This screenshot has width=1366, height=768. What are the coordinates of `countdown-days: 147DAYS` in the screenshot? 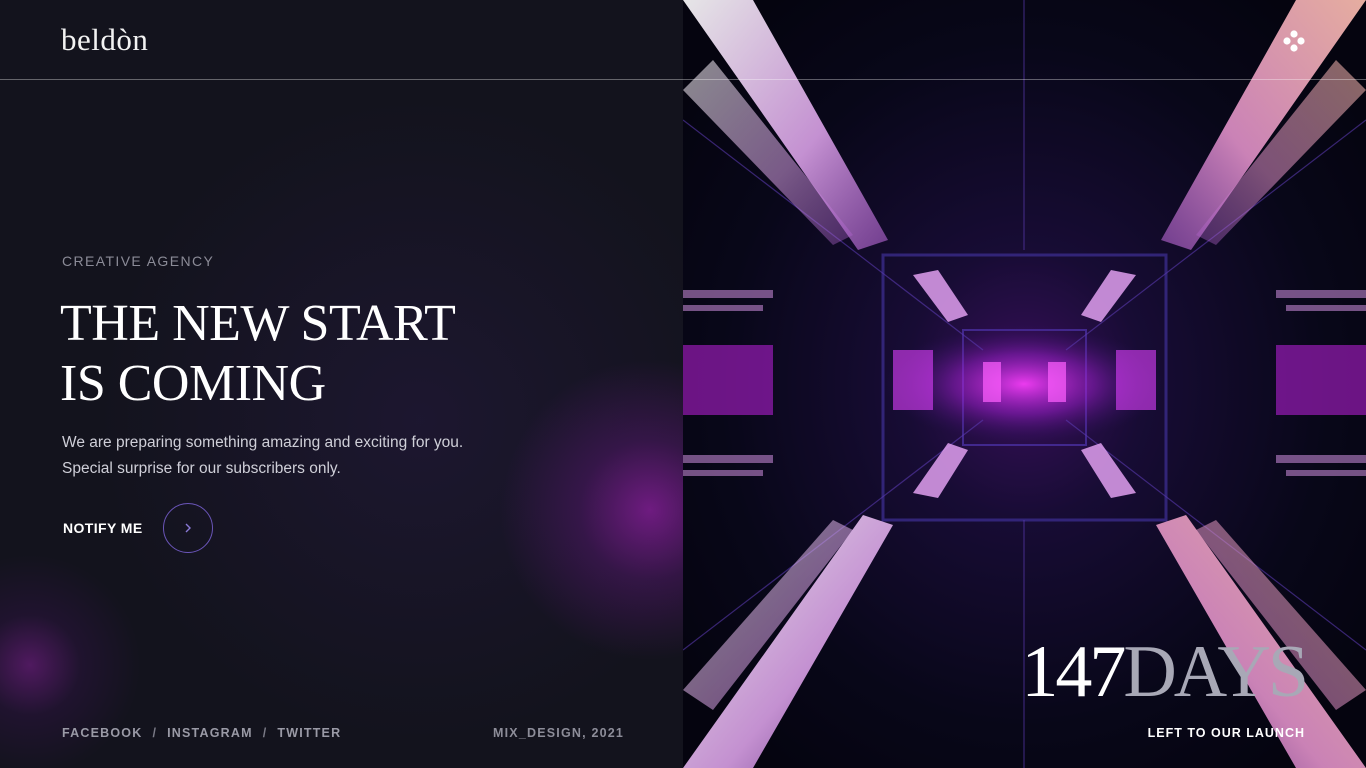 It's located at (1165, 672).